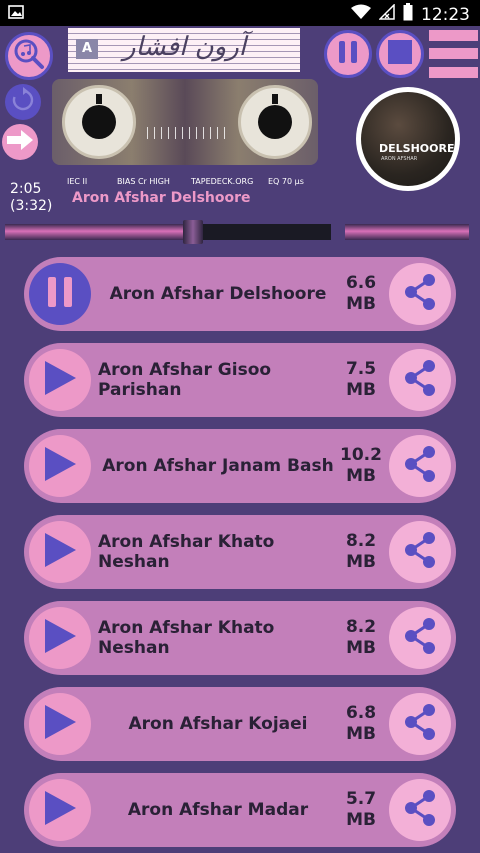 The width and height of the screenshot is (480, 853). I want to click on track-title: Aron Afshar Madar, so click(218, 810).